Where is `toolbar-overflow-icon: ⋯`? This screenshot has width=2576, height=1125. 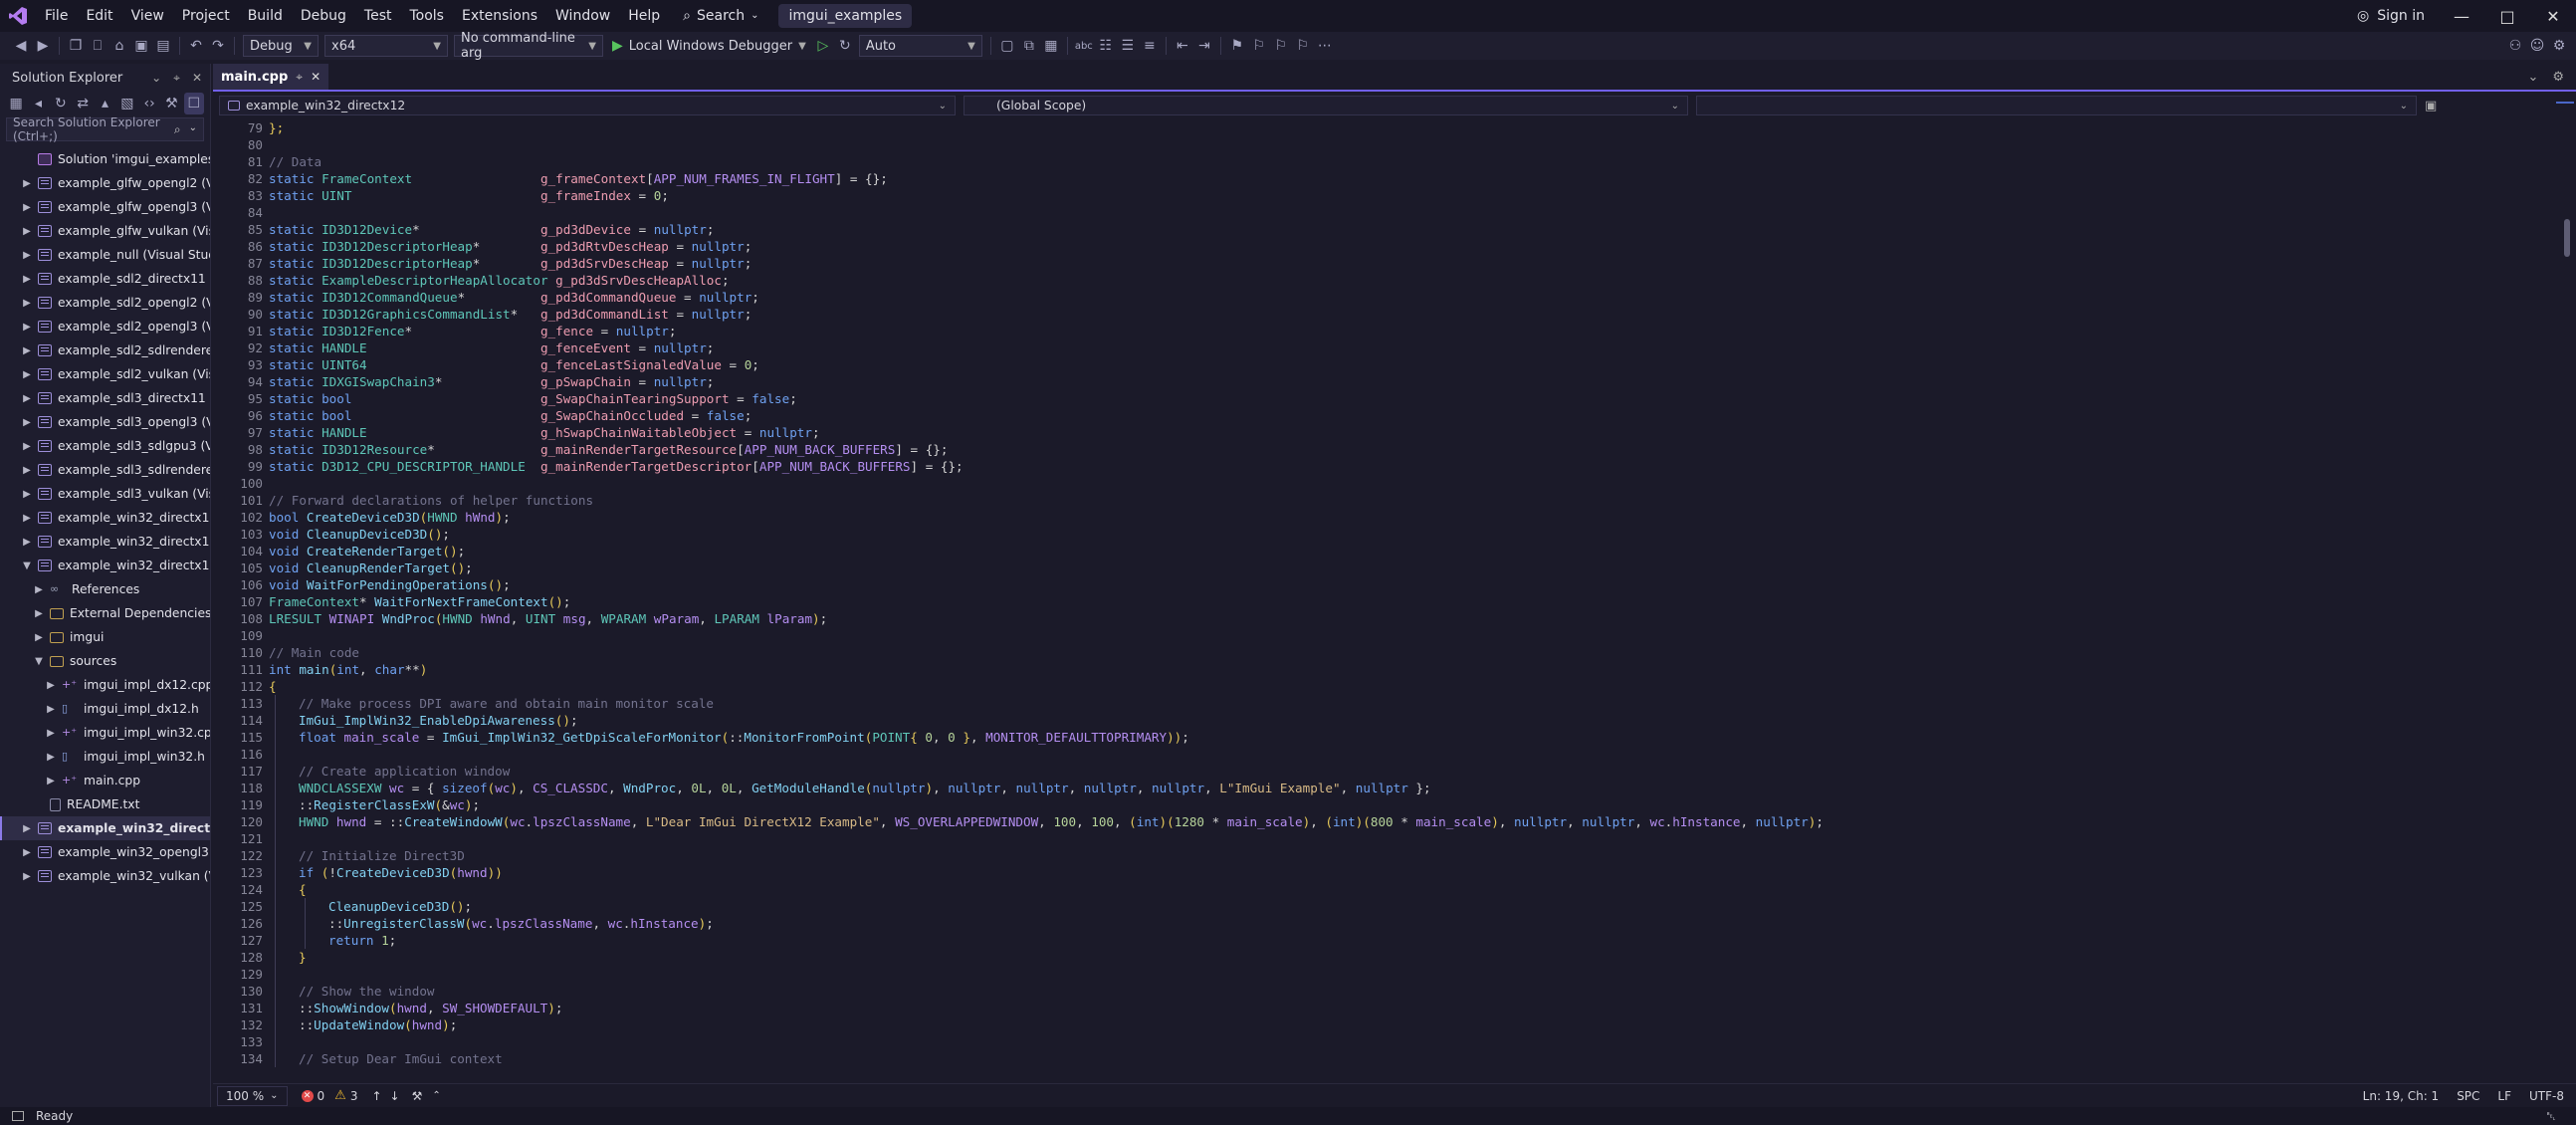
toolbar-overflow-icon: ⋯ is located at coordinates (1325, 46).